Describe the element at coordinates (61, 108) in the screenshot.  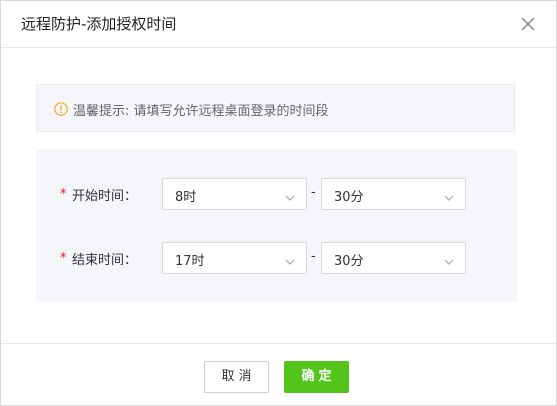
I see `warning-circle-icon` at that location.